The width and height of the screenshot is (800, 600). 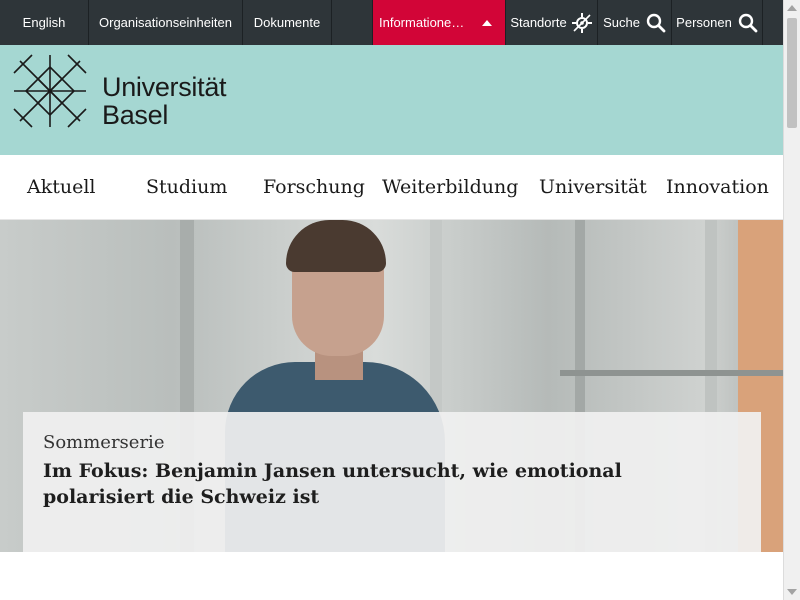 I want to click on nav-item-studium: Studium, so click(x=186, y=187).